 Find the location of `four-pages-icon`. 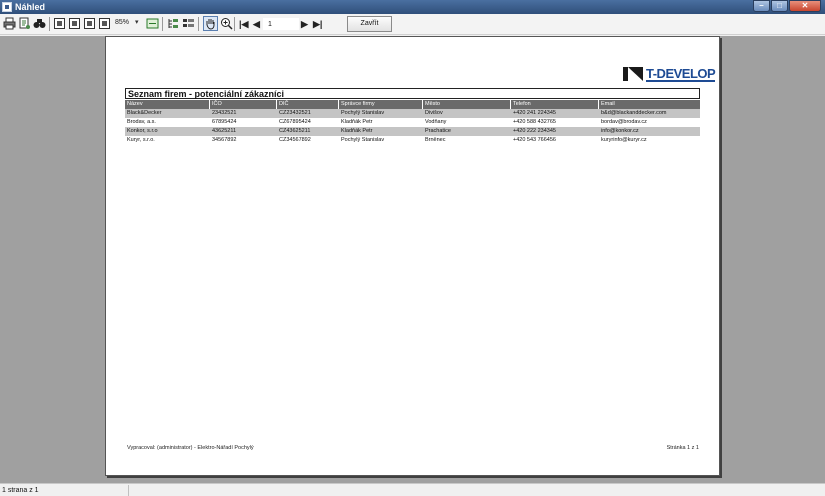

four-pages-icon is located at coordinates (89, 23).